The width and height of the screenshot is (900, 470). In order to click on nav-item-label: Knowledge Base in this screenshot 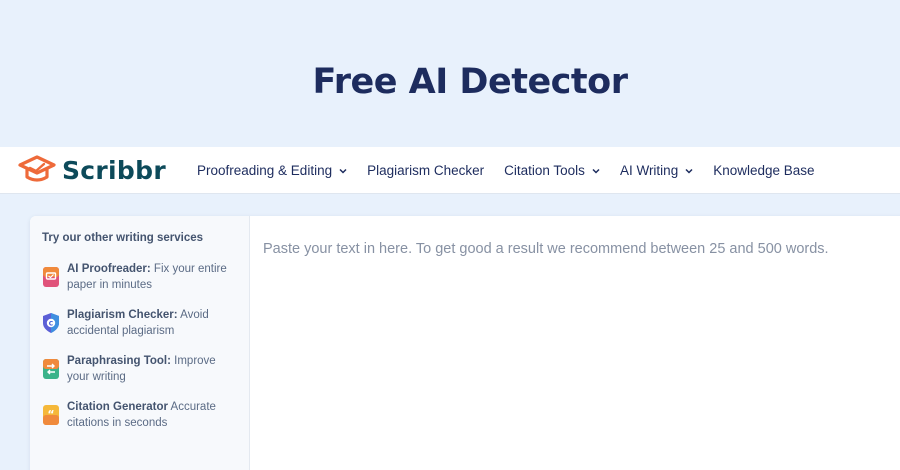, I will do `click(764, 170)`.